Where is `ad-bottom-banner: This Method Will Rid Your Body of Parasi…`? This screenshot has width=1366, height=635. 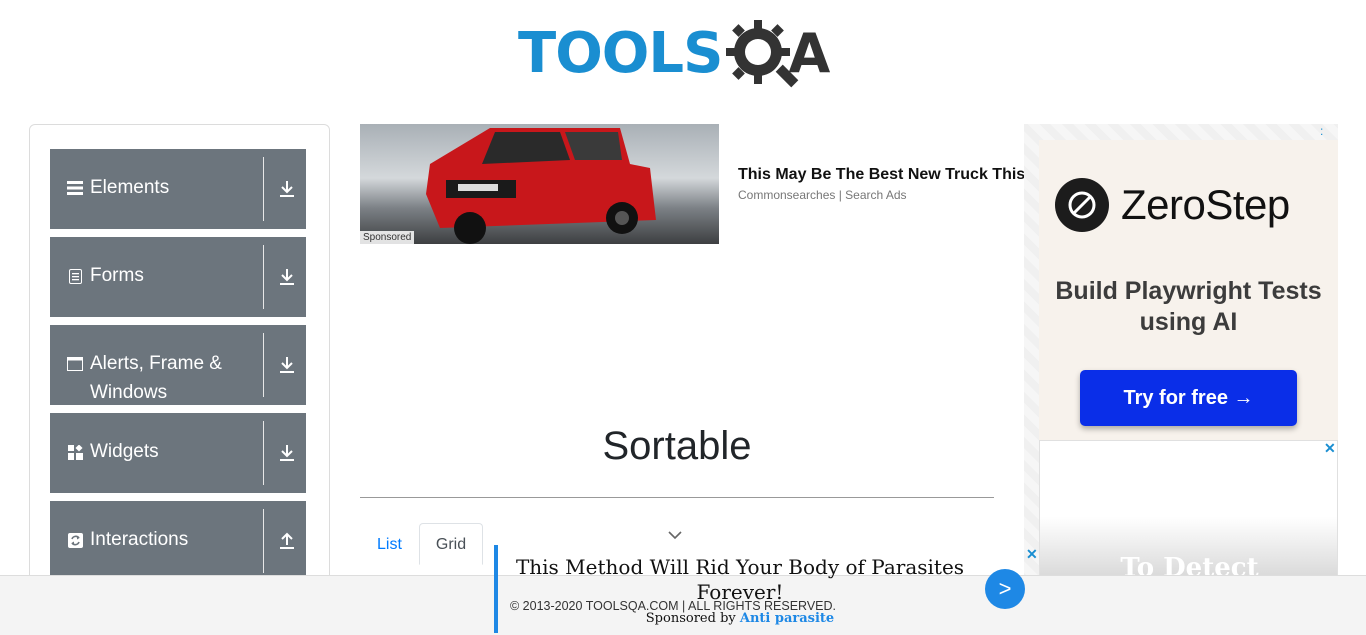 ad-bottom-banner: This Method Will Rid Your Body of Parasi… is located at coordinates (764, 589).